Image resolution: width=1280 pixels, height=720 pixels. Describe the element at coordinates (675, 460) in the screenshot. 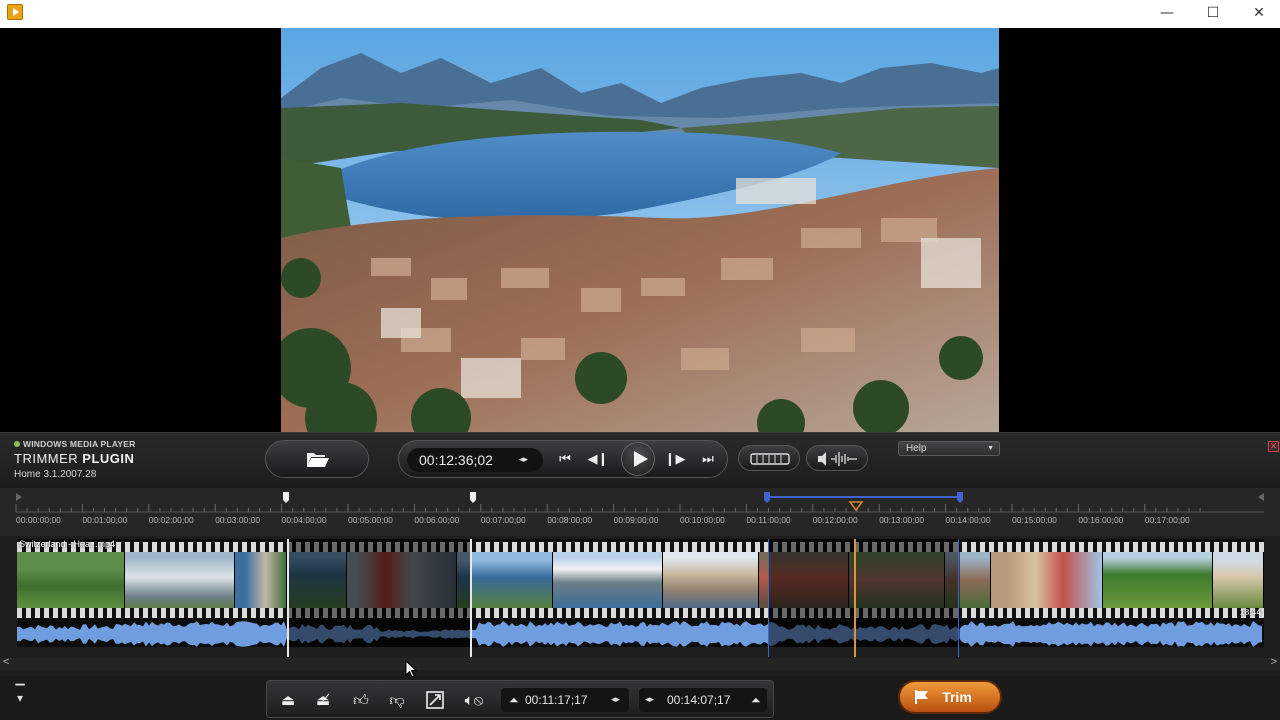

I see `step-forward-button: ❙▶` at that location.